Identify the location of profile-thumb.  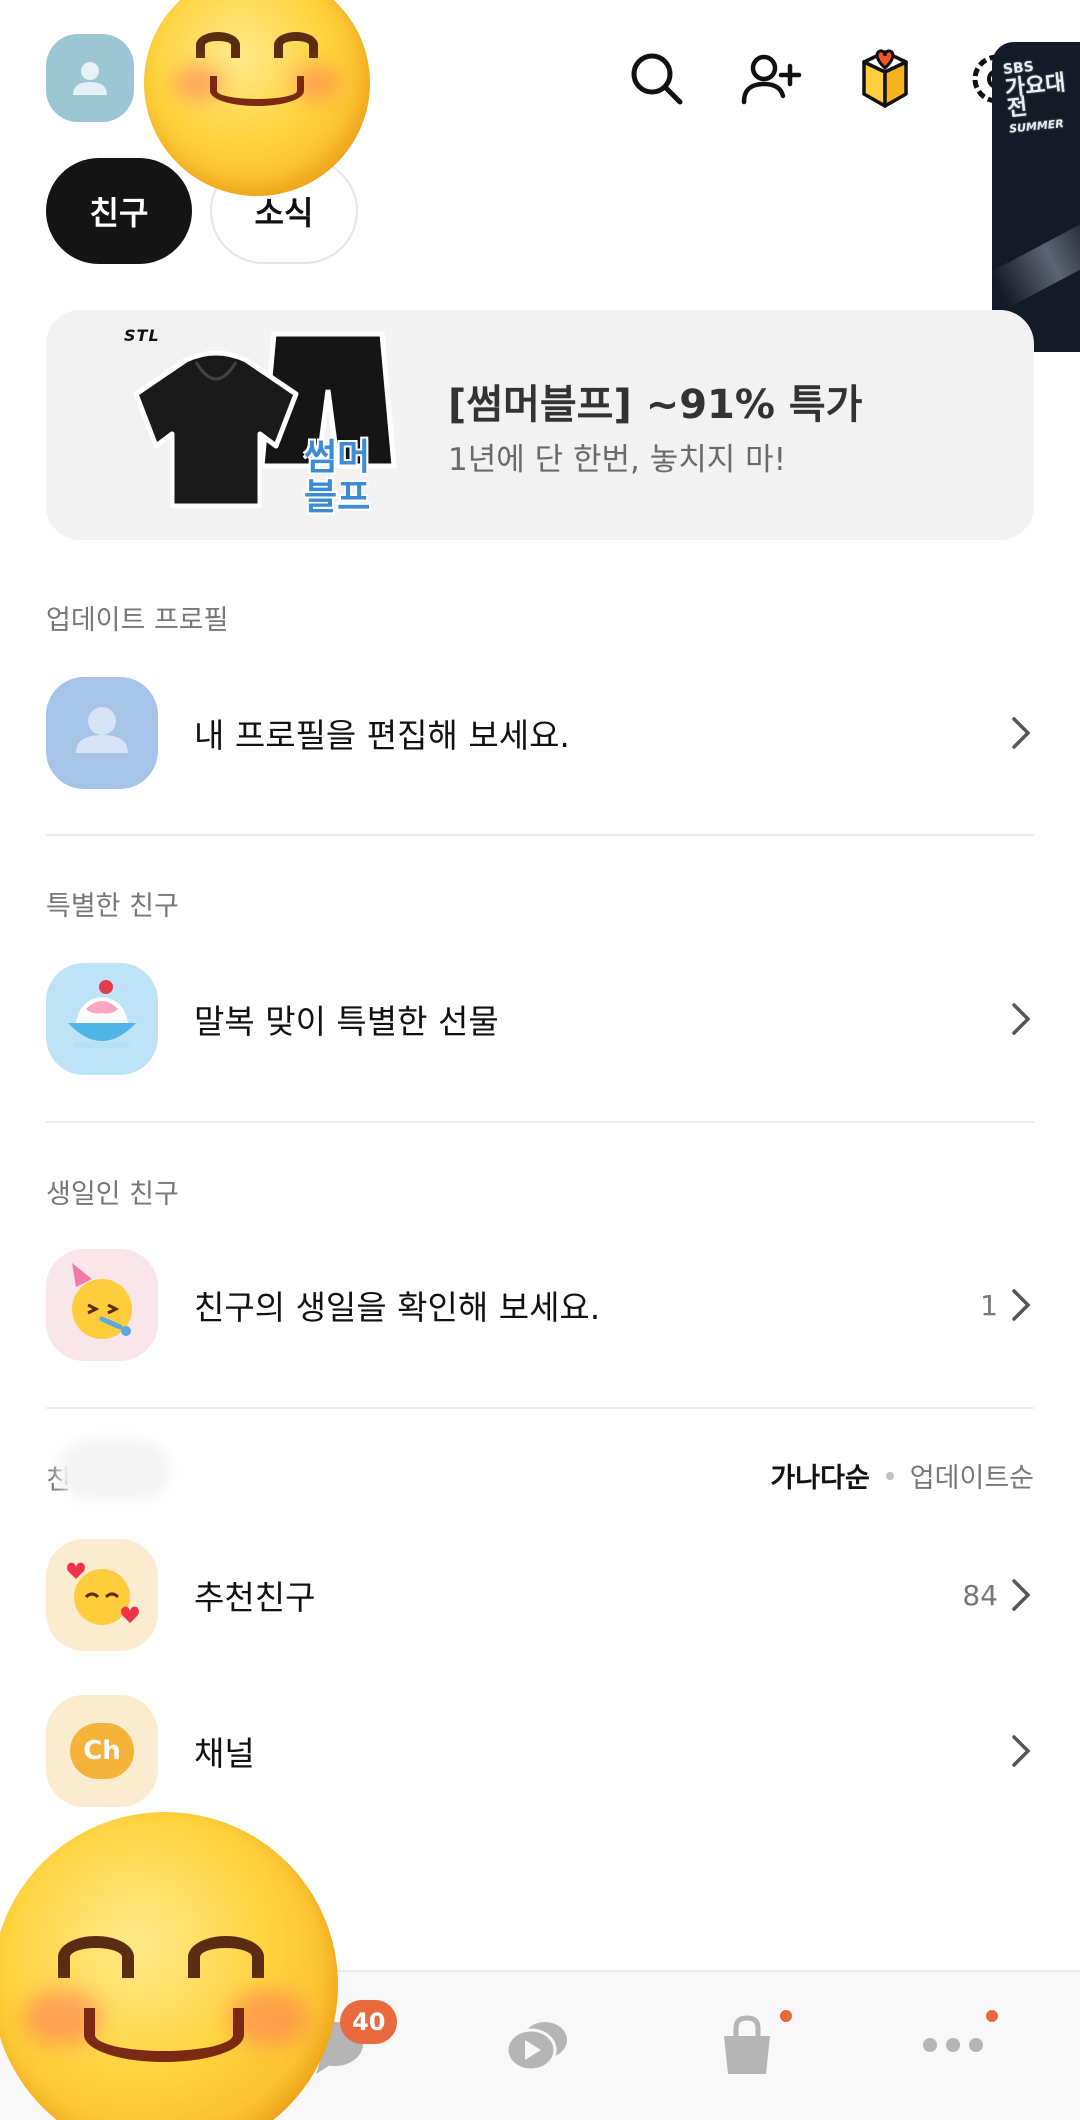
(102, 733).